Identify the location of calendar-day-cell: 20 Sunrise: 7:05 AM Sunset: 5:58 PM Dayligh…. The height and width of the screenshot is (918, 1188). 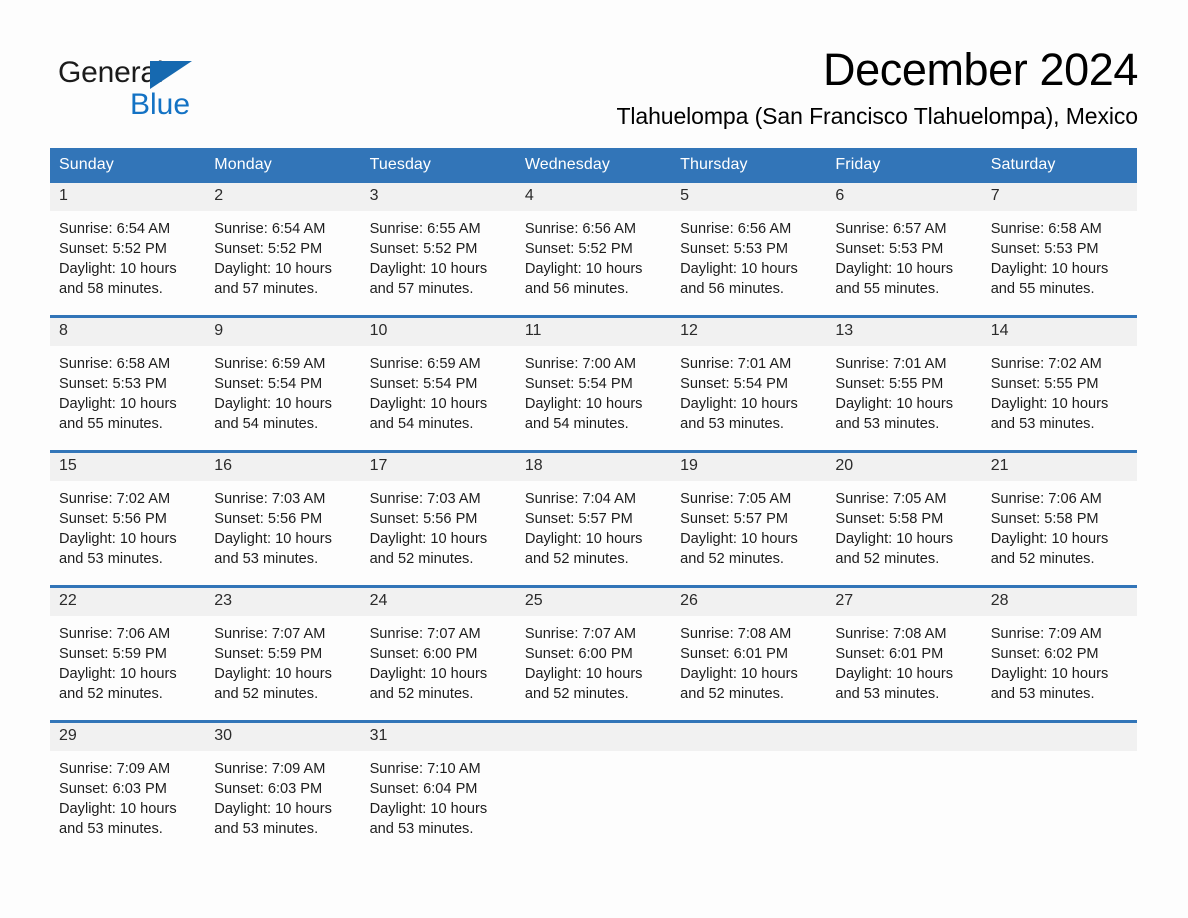
(904, 518).